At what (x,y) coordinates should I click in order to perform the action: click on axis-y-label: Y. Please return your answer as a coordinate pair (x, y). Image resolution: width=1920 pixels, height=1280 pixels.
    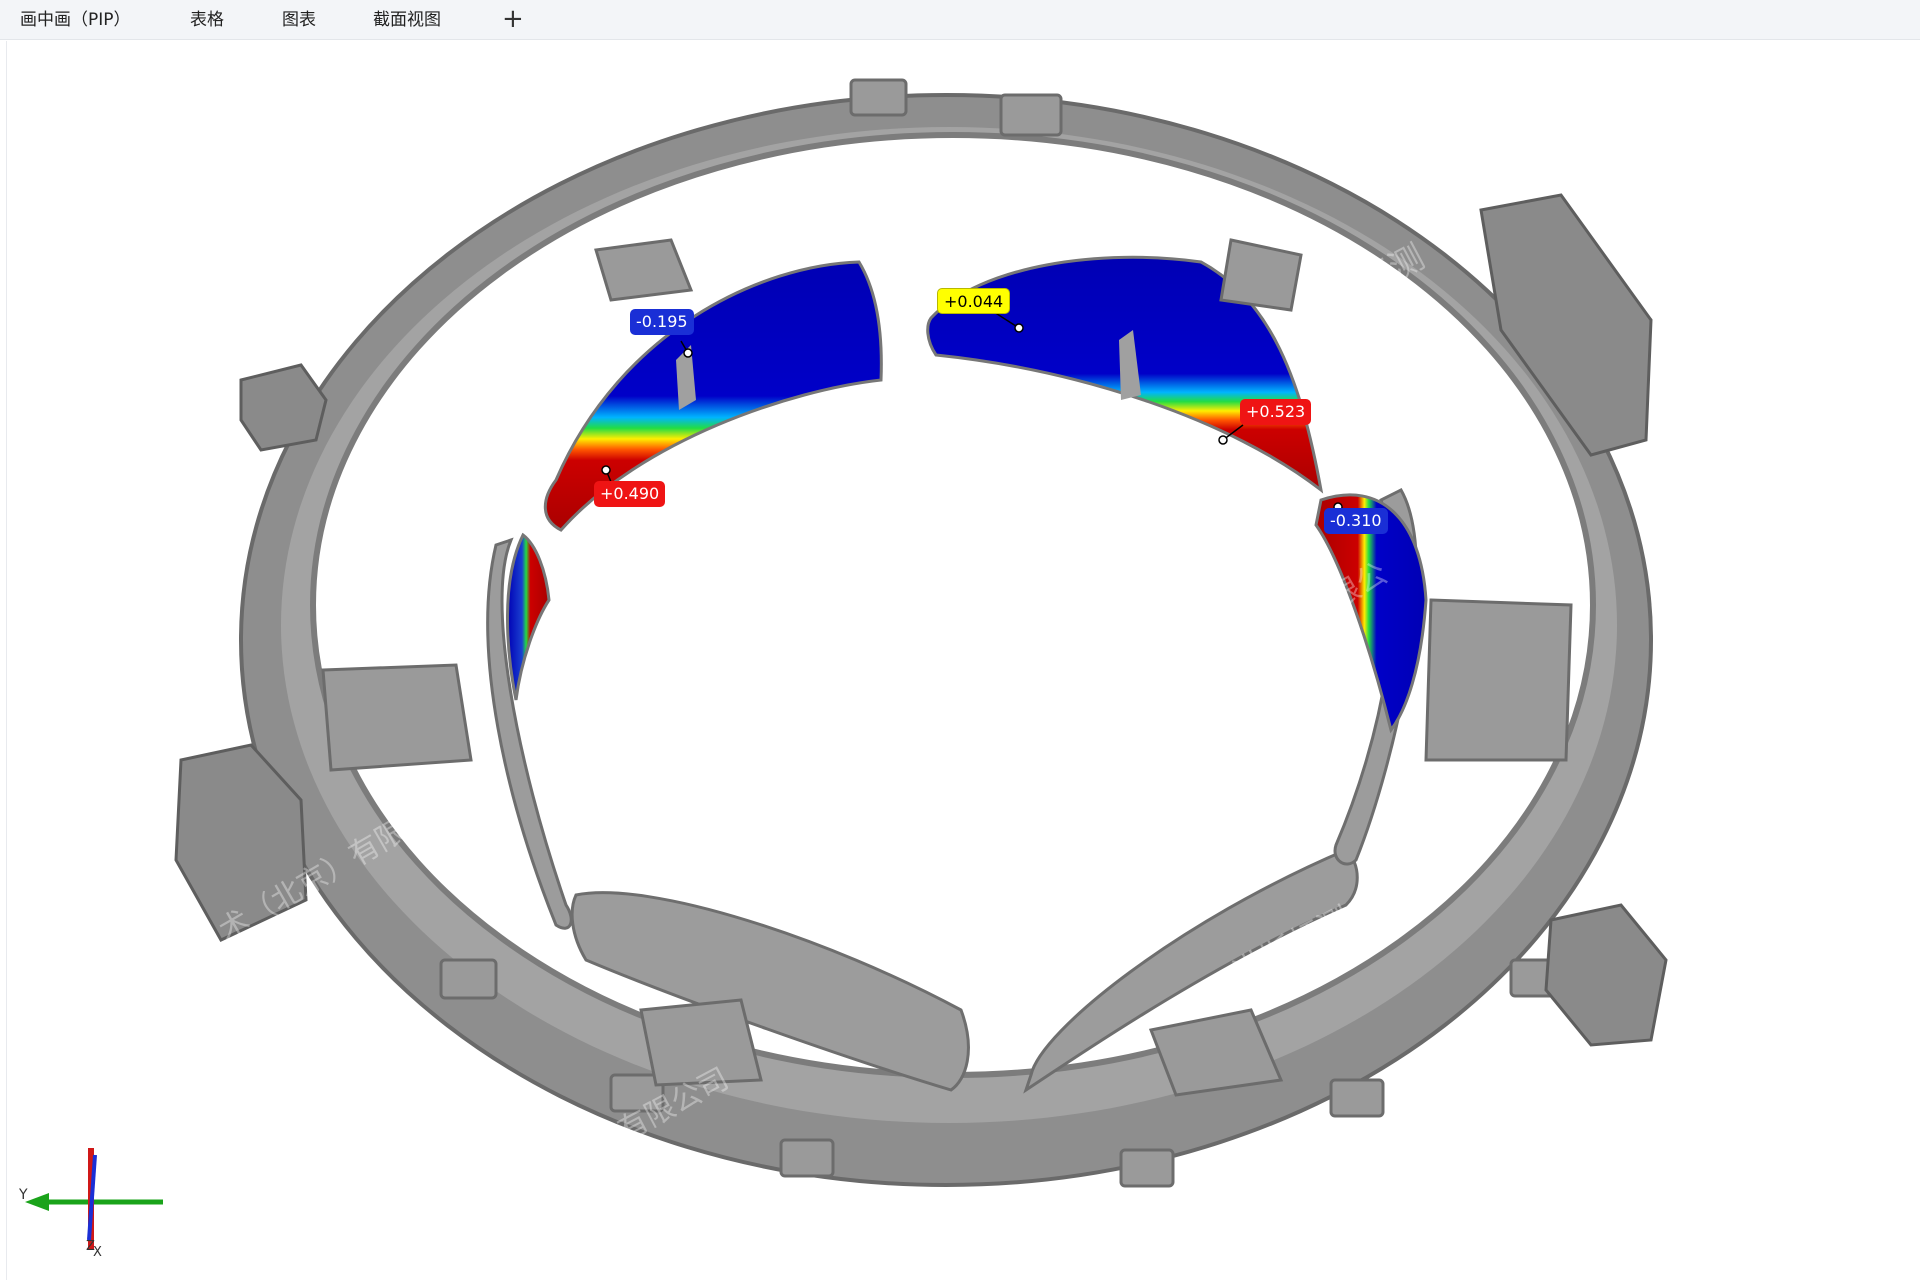
    Looking at the image, I should click on (23, 1195).